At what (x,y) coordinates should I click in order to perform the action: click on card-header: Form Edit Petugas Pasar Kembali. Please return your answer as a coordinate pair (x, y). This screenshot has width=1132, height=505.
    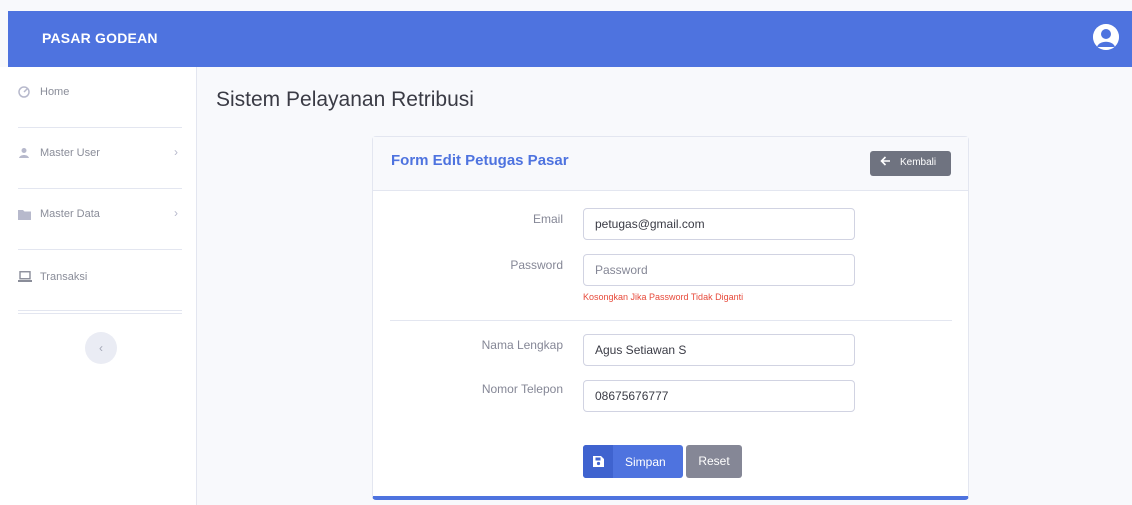
    Looking at the image, I should click on (670, 164).